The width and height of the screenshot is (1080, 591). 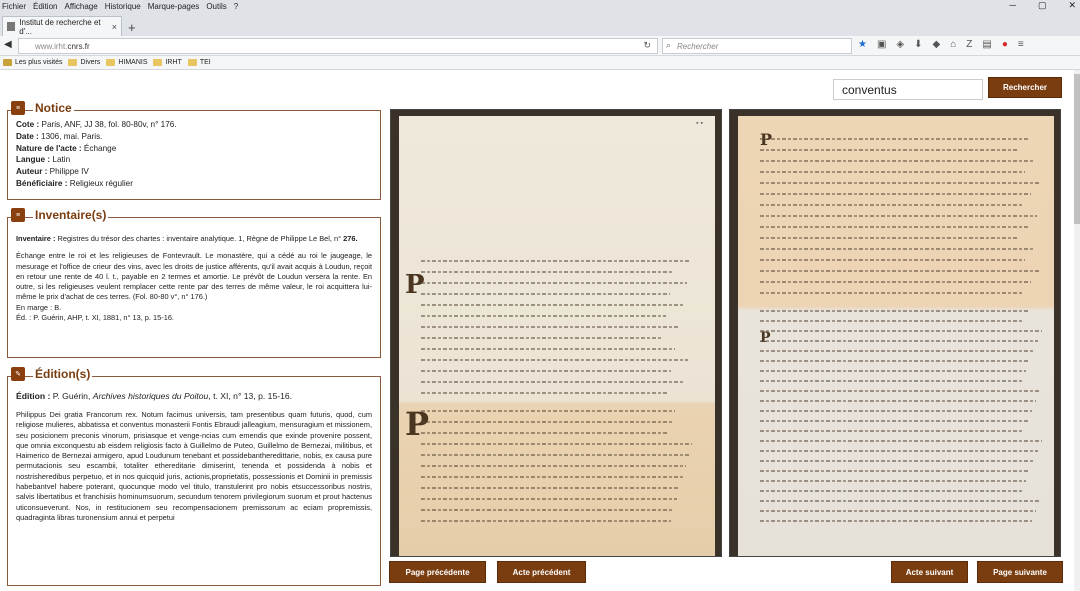 What do you see at coordinates (437, 572) in the screenshot?
I see `previous-page-button: Page précédente` at bounding box center [437, 572].